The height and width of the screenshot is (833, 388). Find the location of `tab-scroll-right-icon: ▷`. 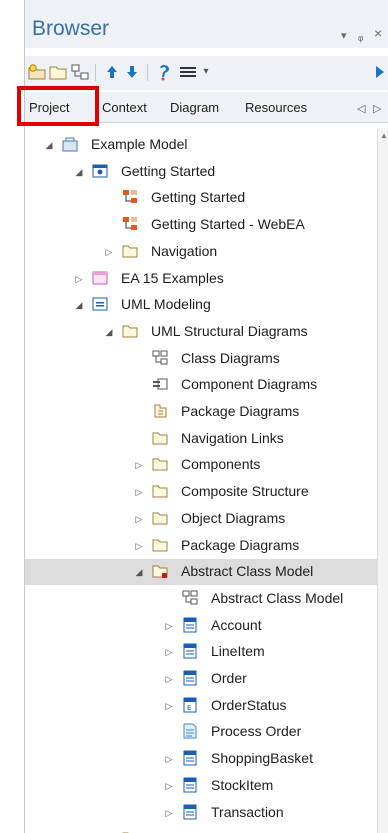

tab-scroll-right-icon: ▷ is located at coordinates (377, 108).